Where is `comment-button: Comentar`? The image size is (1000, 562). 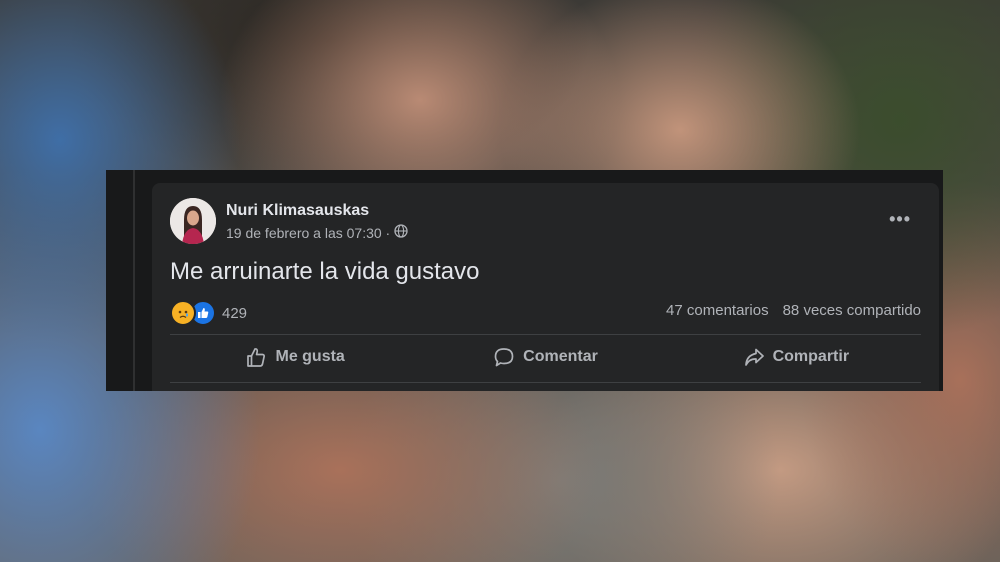 comment-button: Comentar is located at coordinates (545, 357).